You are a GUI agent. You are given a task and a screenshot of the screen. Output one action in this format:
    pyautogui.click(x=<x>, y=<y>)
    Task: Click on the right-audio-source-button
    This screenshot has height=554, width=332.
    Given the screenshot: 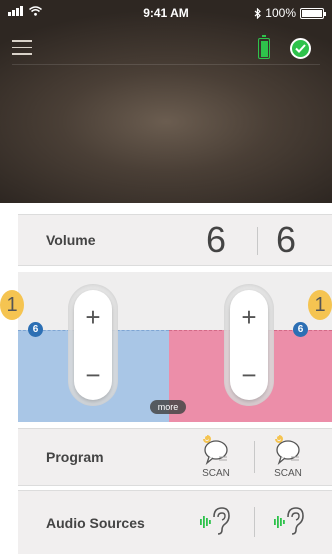 What is the action you would take?
    pyautogui.click(x=288, y=521)
    